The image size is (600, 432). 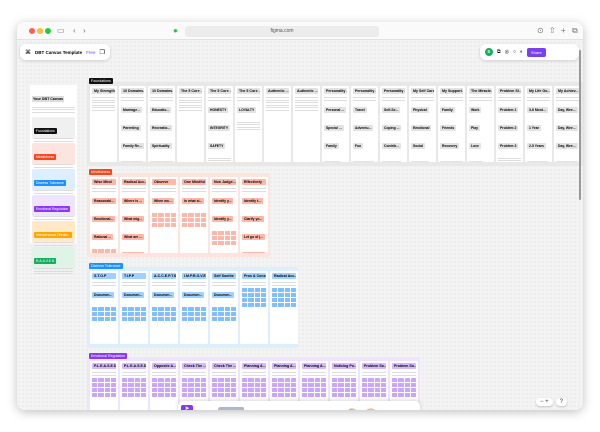 I want to click on board-column: P.L.E.A.S.E.D, so click(x=104, y=385).